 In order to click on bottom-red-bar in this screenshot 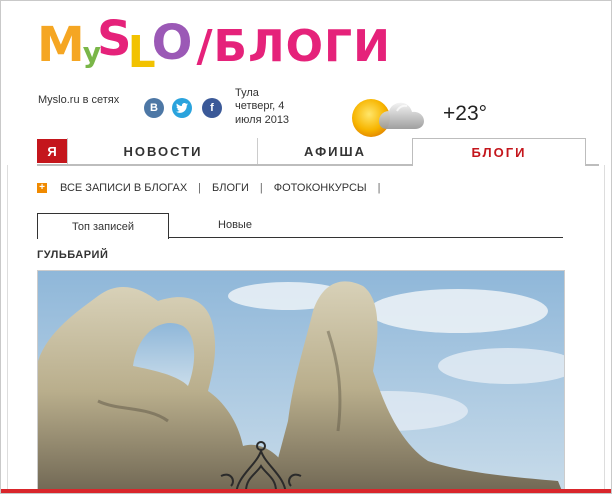, I will do `click(306, 491)`.